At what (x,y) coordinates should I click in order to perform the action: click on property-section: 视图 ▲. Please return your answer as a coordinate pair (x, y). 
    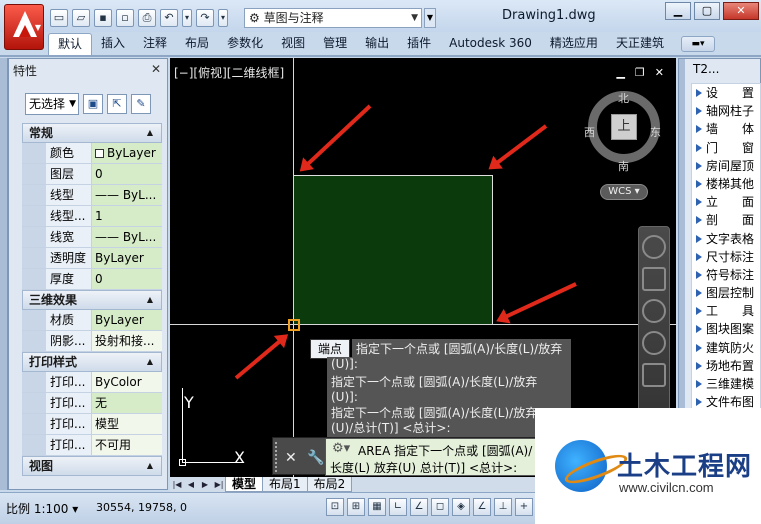
    Looking at the image, I should click on (92, 466).